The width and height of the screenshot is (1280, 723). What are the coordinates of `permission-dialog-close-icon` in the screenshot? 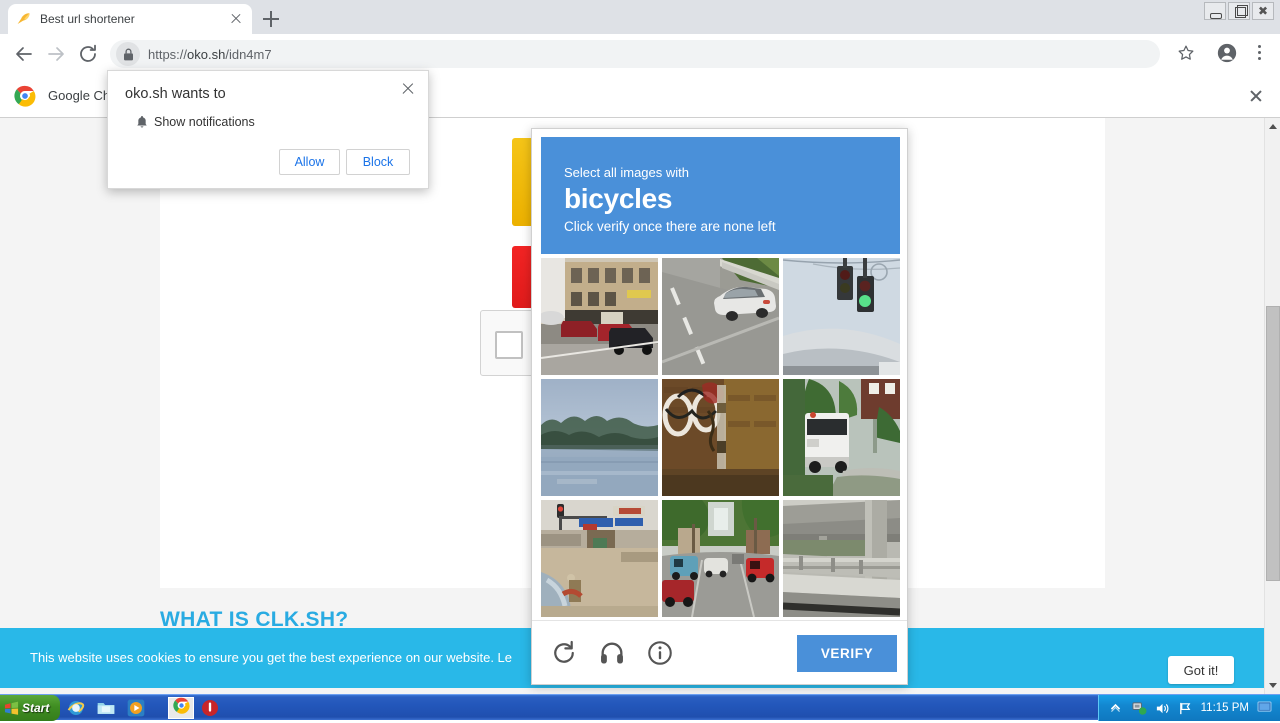 It's located at (408, 89).